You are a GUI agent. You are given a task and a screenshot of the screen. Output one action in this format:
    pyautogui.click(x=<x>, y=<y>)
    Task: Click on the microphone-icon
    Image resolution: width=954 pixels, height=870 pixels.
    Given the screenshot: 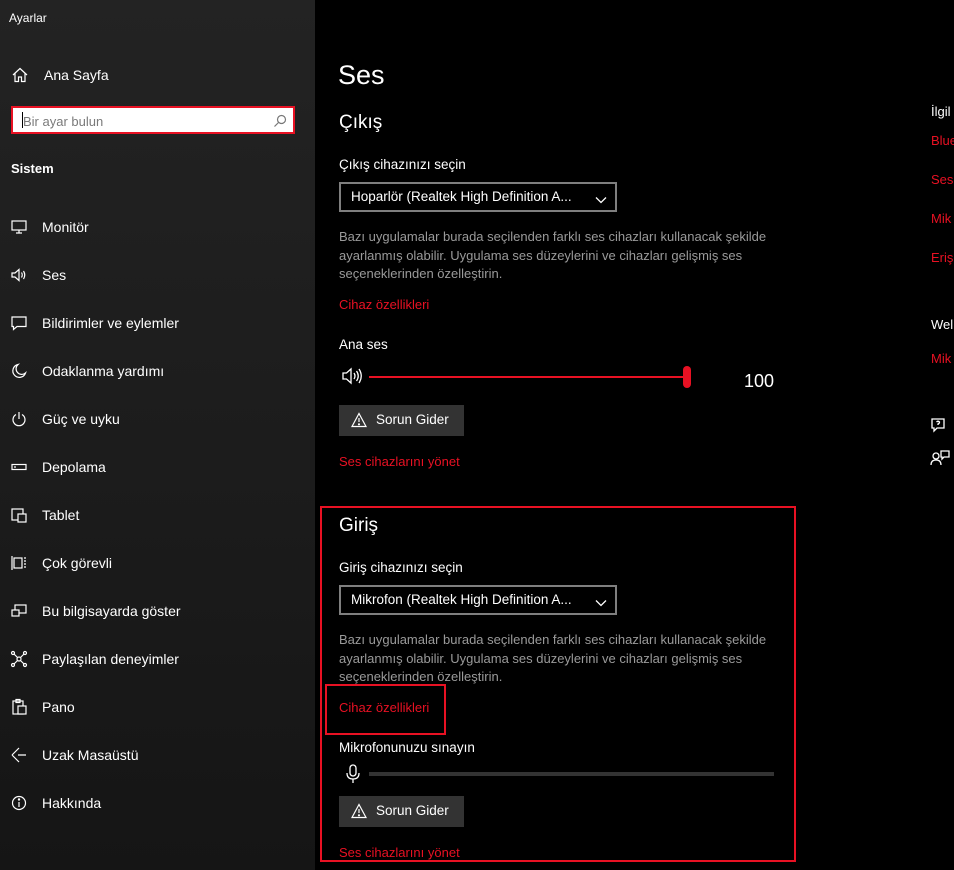 What is the action you would take?
    pyautogui.click(x=353, y=774)
    